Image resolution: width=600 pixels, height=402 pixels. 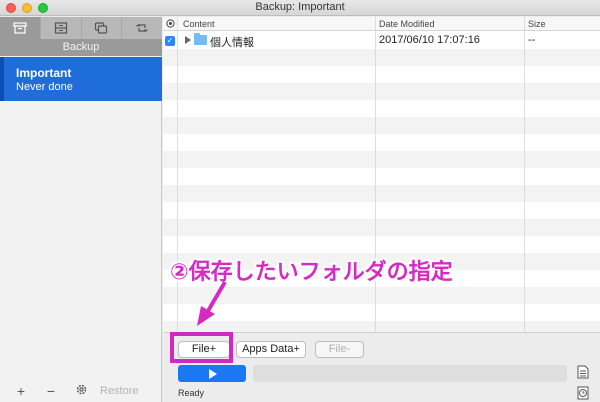 What do you see at coordinates (532, 40) in the screenshot?
I see `row-size: --` at bounding box center [532, 40].